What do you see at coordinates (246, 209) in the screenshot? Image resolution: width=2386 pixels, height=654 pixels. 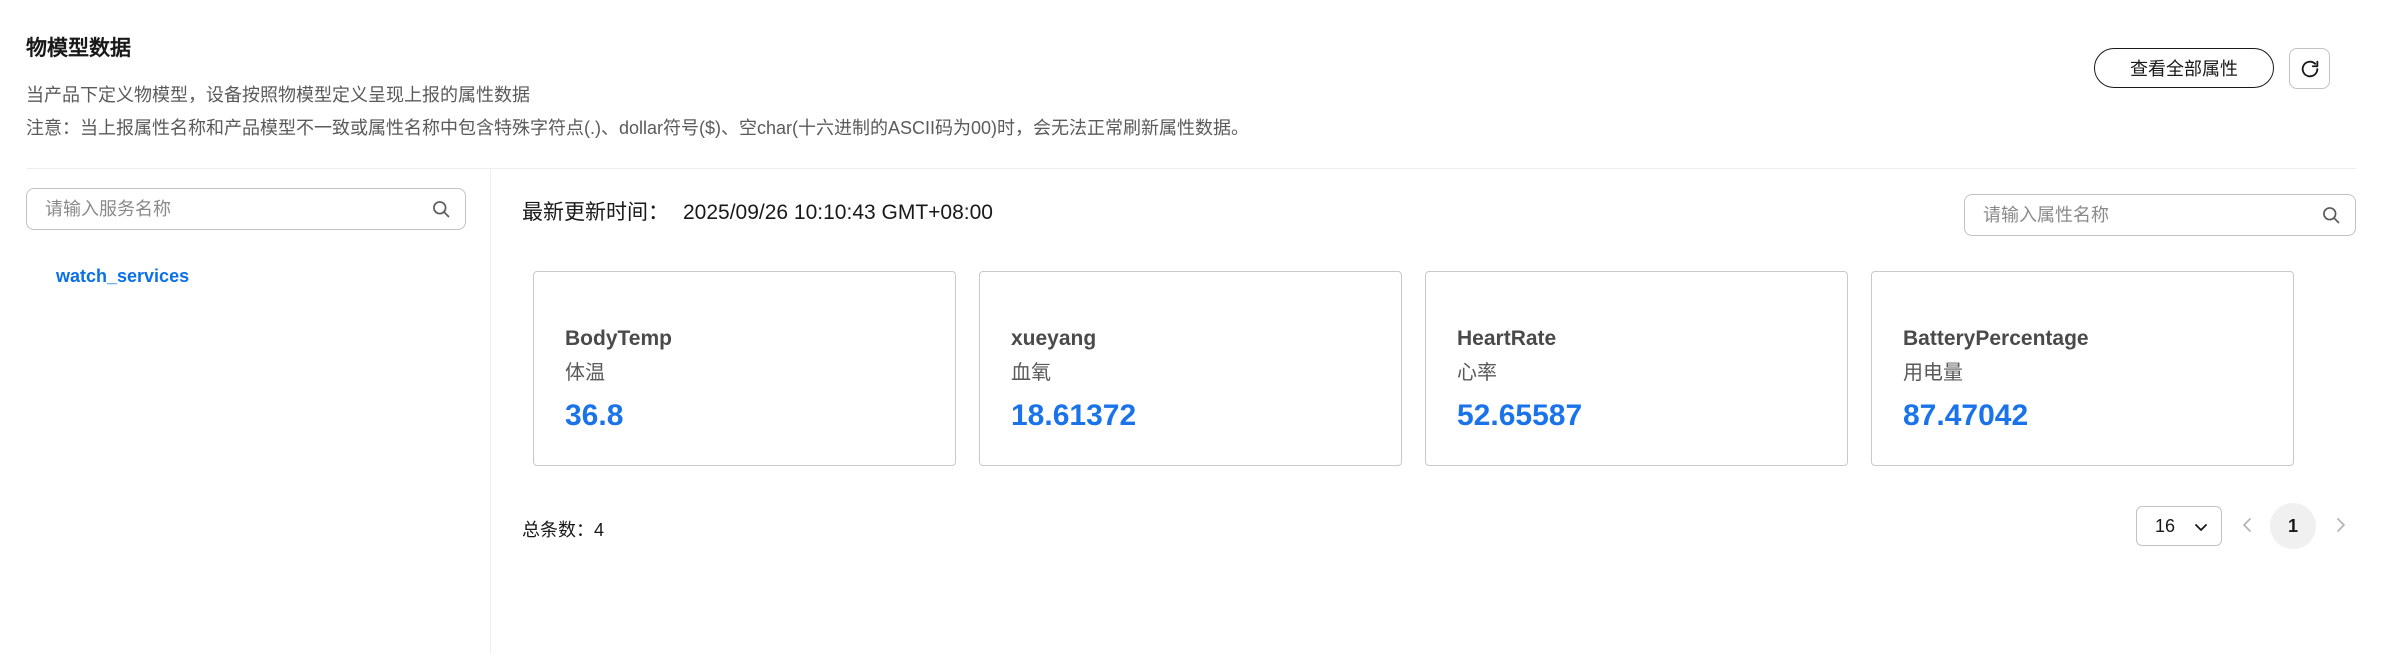 I see `service-search-input: 请输入服务名称` at bounding box center [246, 209].